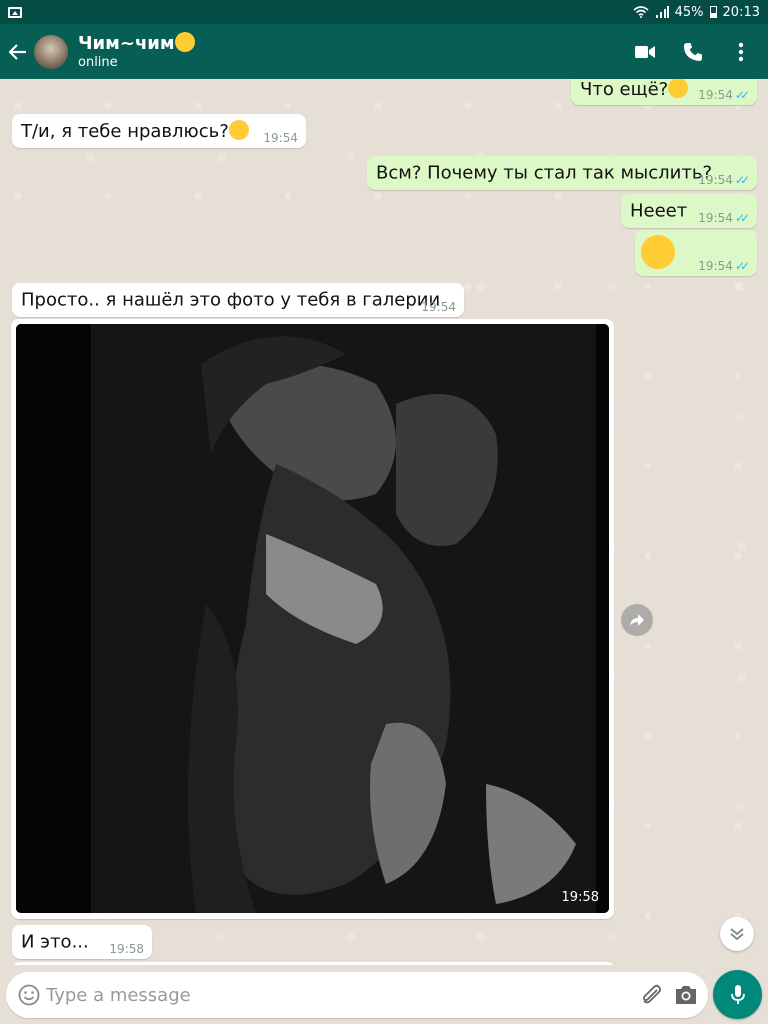  What do you see at coordinates (544, 173) in the screenshot?
I see `message-text: Всм? Почему ты стал так мыслить?` at bounding box center [544, 173].